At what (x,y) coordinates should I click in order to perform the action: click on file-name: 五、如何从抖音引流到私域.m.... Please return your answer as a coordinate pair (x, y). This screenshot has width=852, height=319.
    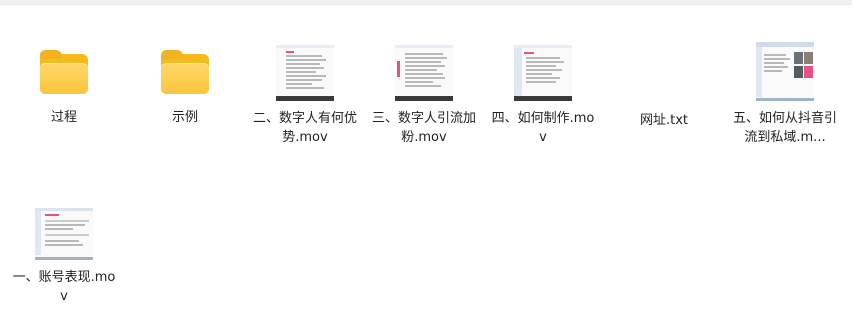
    Looking at the image, I should click on (784, 128).